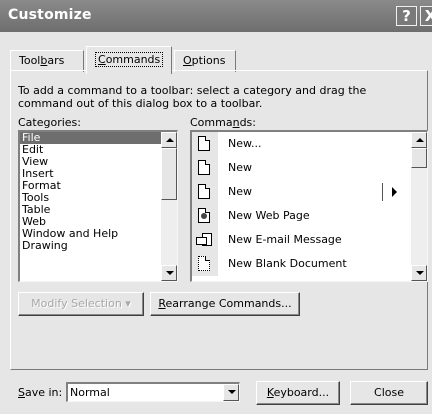 The width and height of the screenshot is (432, 414). Describe the element at coordinates (50, 15) in the screenshot. I see `dialog-title: Customize` at that location.